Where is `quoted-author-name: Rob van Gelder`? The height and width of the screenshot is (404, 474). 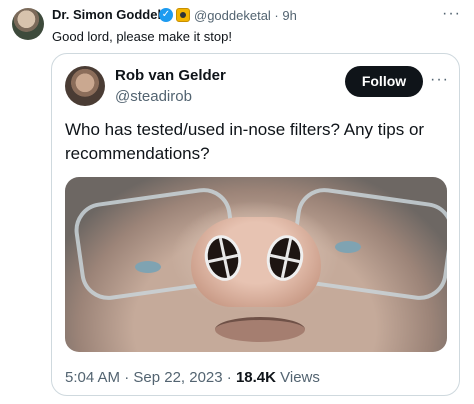 quoted-author-name: Rob van Gelder is located at coordinates (170, 75).